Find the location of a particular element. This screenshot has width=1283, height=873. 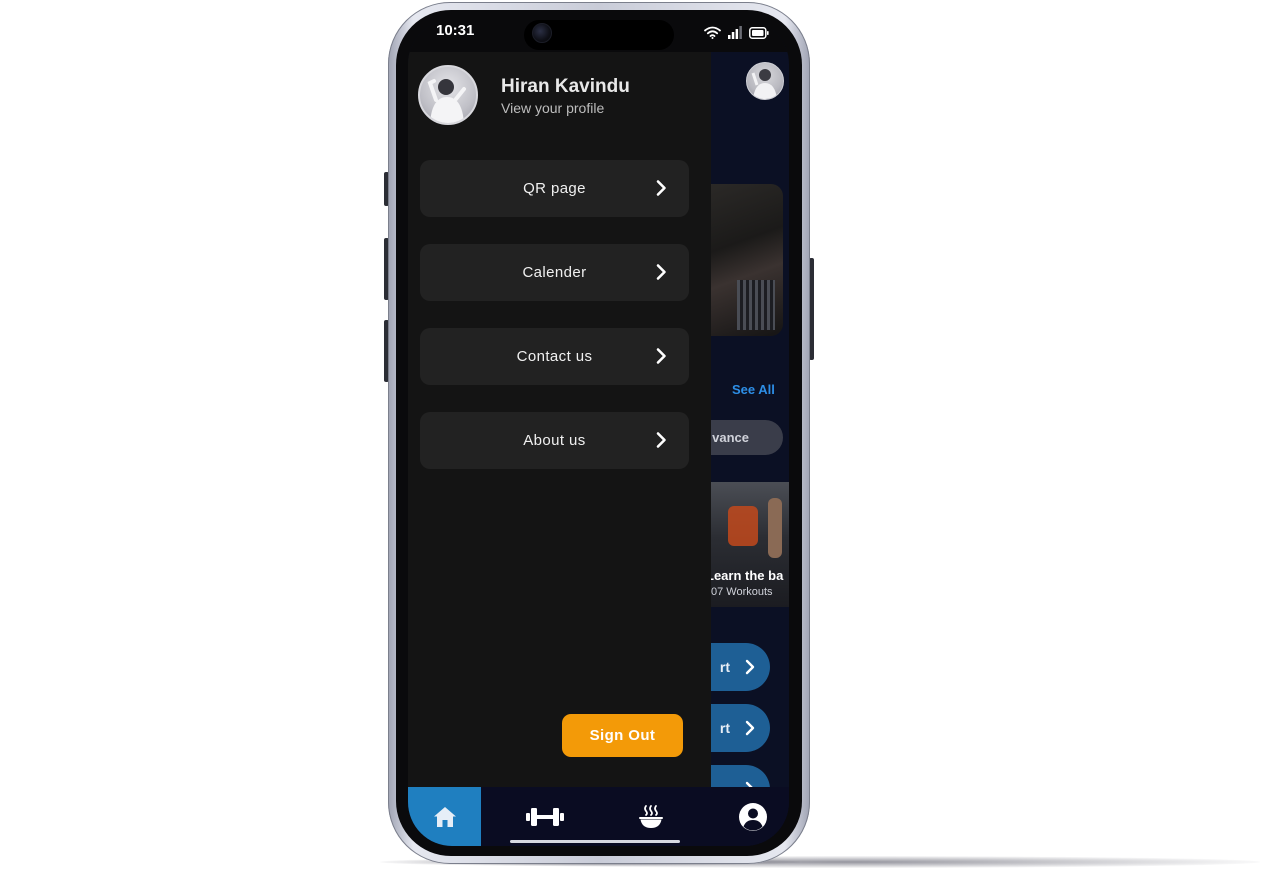

menu-item-about-us: About us is located at coordinates (554, 440).